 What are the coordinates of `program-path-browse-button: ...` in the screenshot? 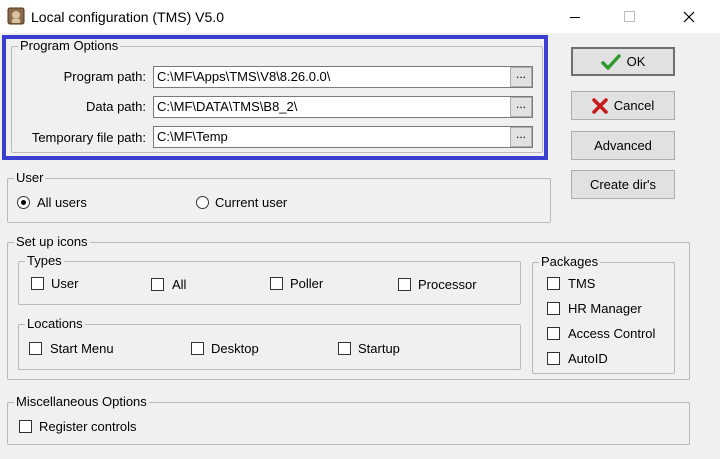 It's located at (521, 77).